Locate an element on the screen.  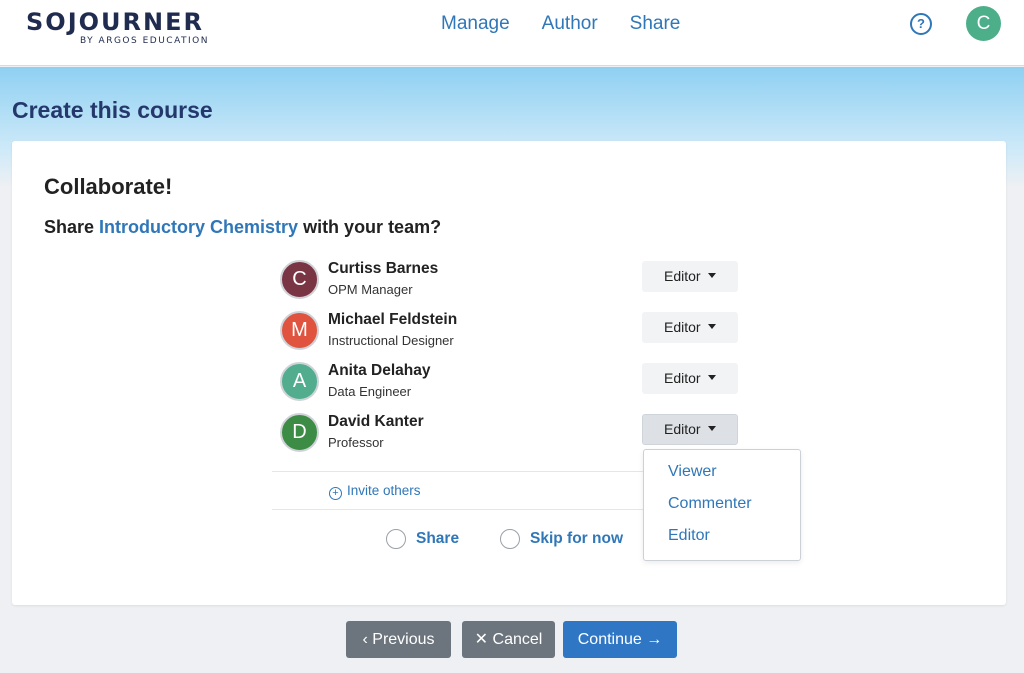
member-avatar: M is located at coordinates (299, 330).